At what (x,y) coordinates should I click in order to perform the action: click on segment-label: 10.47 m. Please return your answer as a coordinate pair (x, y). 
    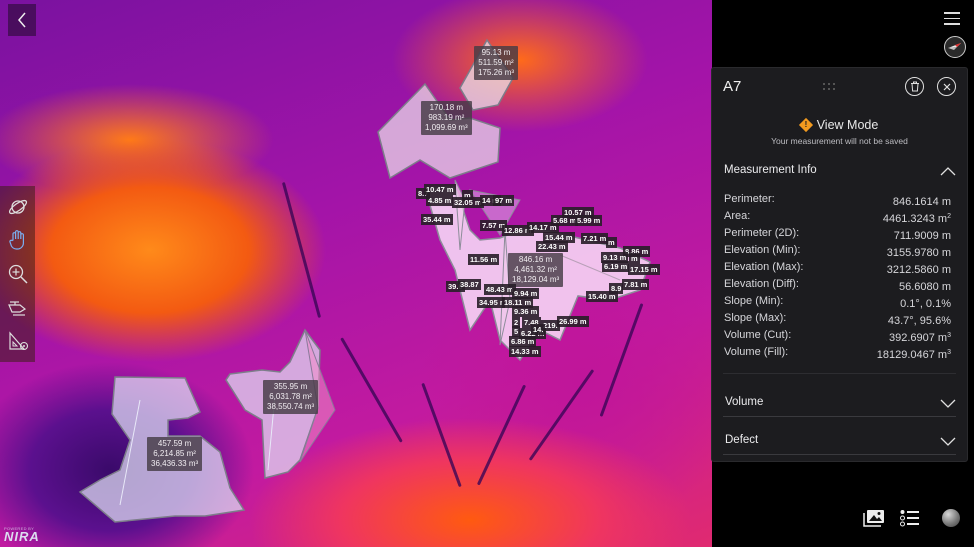
    Looking at the image, I should click on (440, 189).